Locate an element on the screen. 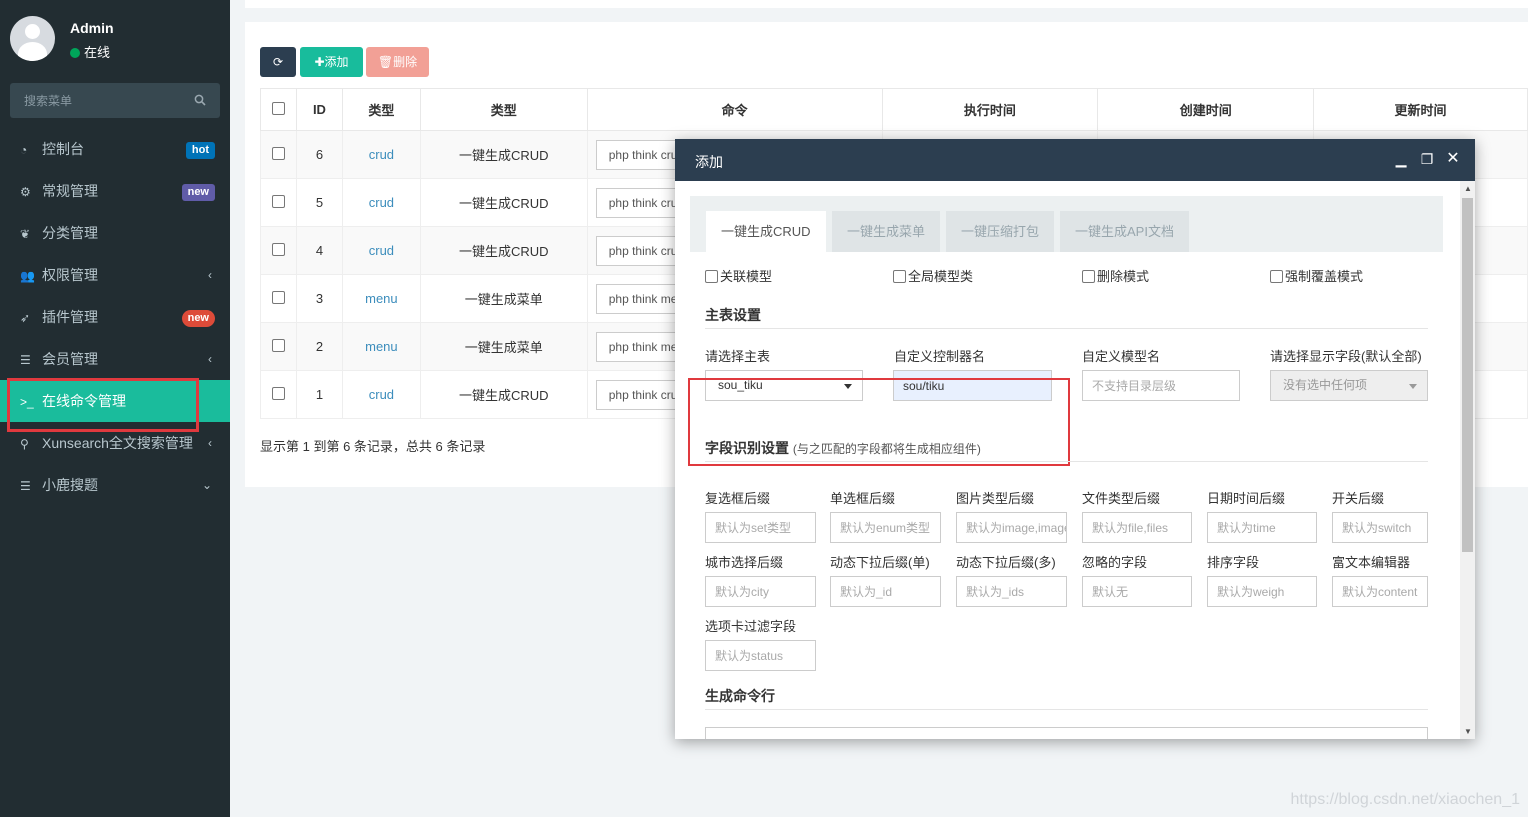 This screenshot has height=817, width=1528. modal-title: 添加 is located at coordinates (709, 162).